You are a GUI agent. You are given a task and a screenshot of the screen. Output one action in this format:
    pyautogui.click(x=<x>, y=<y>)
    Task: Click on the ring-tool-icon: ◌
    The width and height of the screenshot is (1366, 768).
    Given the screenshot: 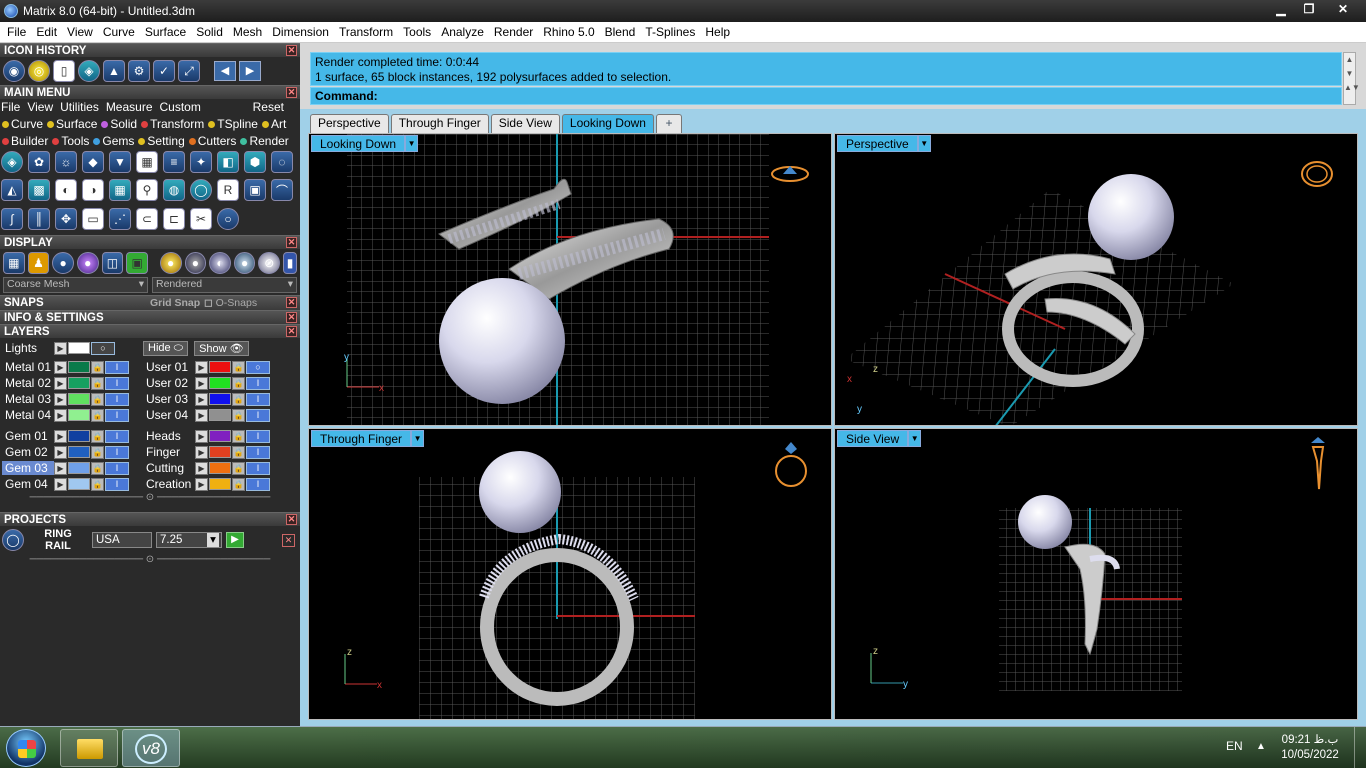 What is the action you would take?
    pyautogui.click(x=282, y=162)
    